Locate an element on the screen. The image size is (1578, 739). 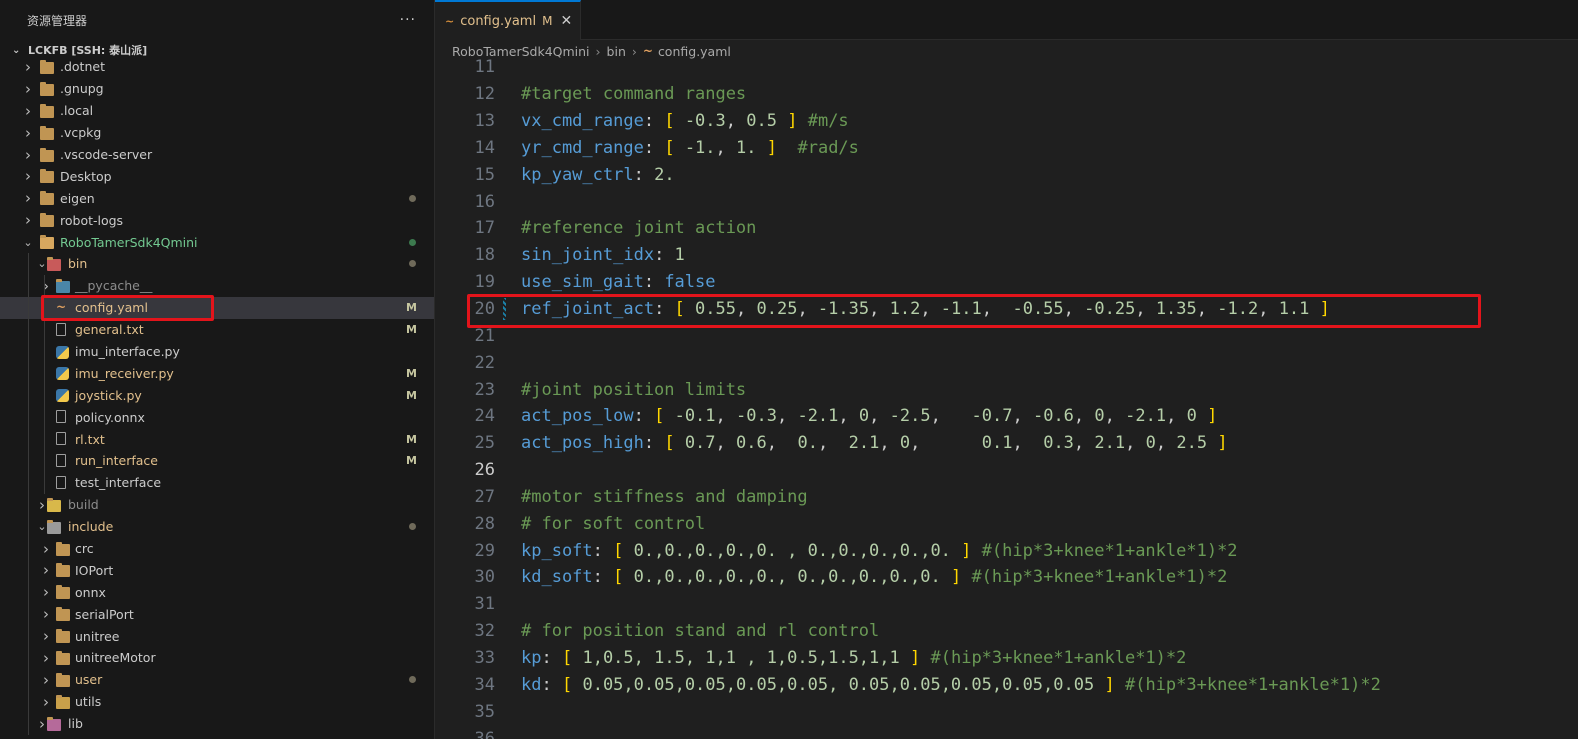
tree-item: imu_interface.py is located at coordinates (217, 352).